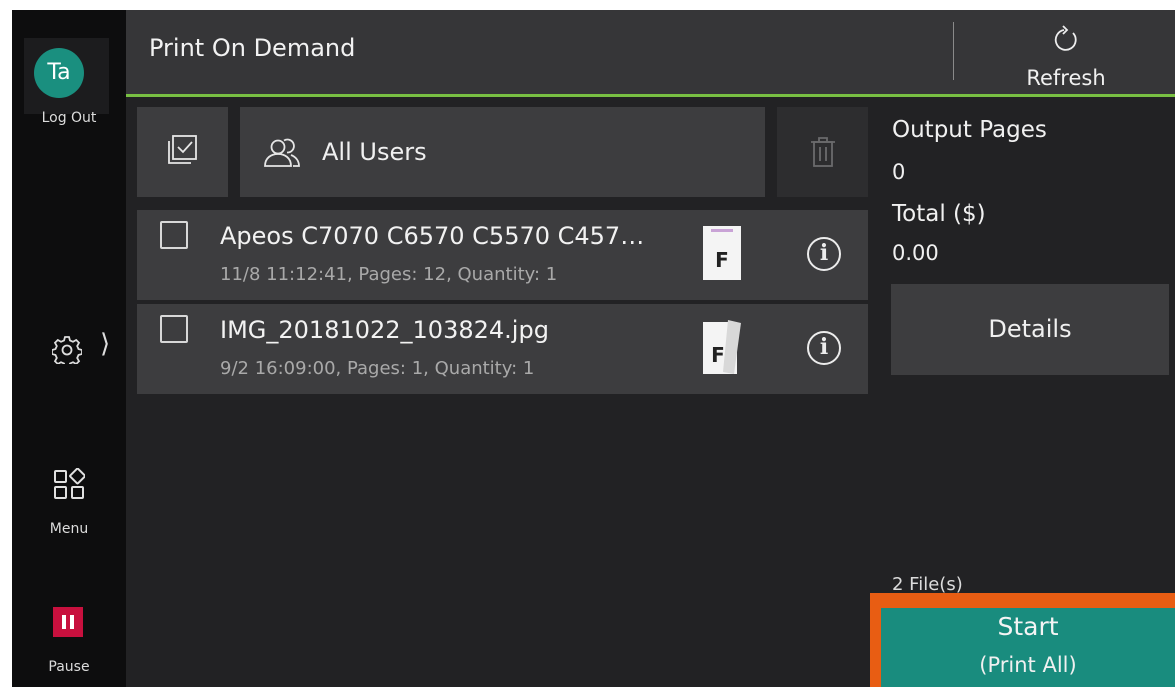  What do you see at coordinates (502, 152) in the screenshot?
I see `user-filter-button: All Users` at bounding box center [502, 152].